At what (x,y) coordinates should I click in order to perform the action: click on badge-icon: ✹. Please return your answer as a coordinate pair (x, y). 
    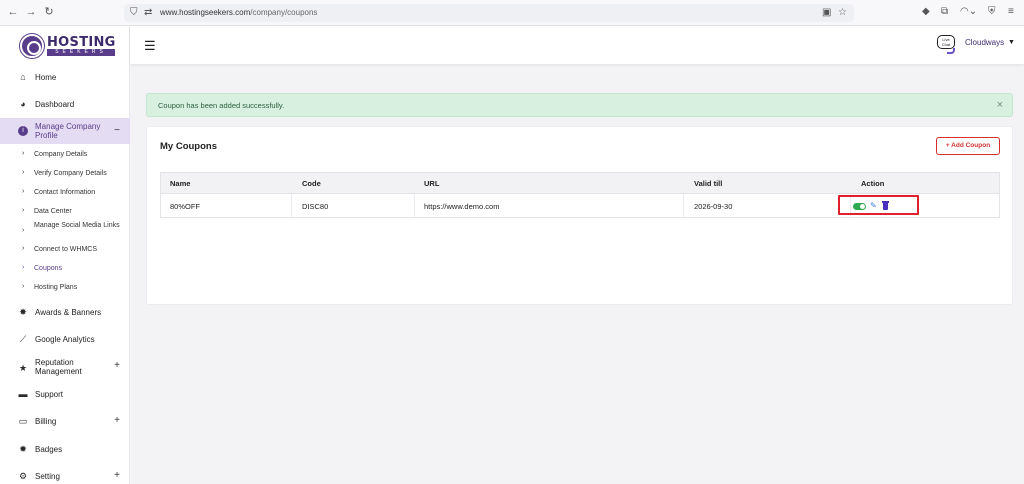
    Looking at the image, I should click on (23, 449).